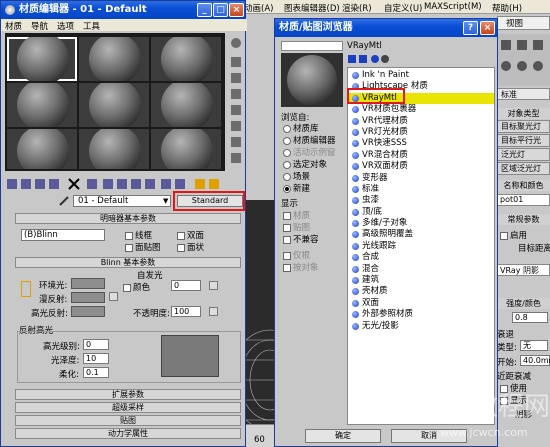 The width and height of the screenshot is (550, 447). Describe the element at coordinates (523, 168) in the screenshot. I see `area-omni-button: 区域泛光灯` at that location.